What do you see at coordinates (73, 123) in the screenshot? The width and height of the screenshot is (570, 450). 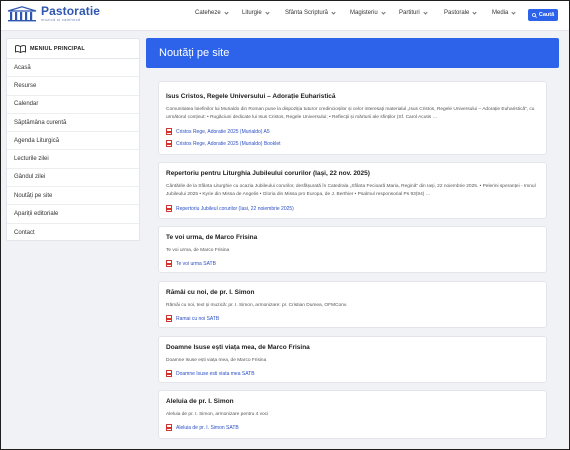 I see `sidebar-item-saptamana-curenta: Săptămâna curentă` at bounding box center [73, 123].